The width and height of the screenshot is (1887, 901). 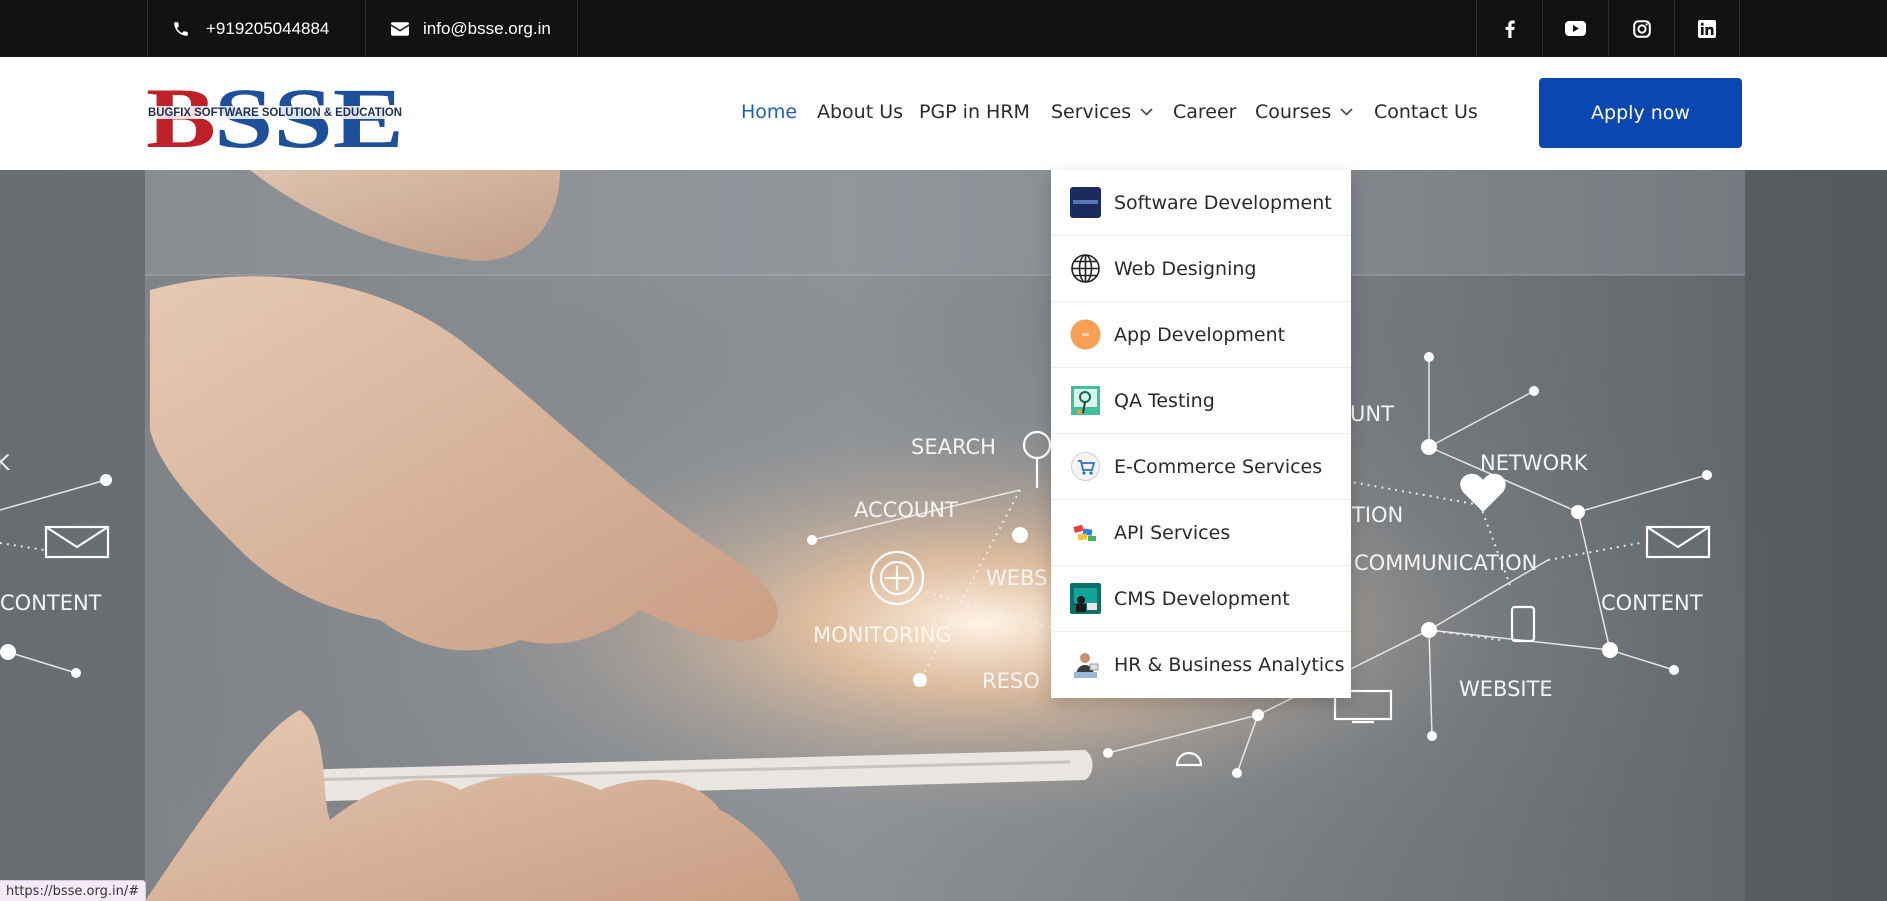 I want to click on nav-about-us: About Us, so click(x=860, y=112).